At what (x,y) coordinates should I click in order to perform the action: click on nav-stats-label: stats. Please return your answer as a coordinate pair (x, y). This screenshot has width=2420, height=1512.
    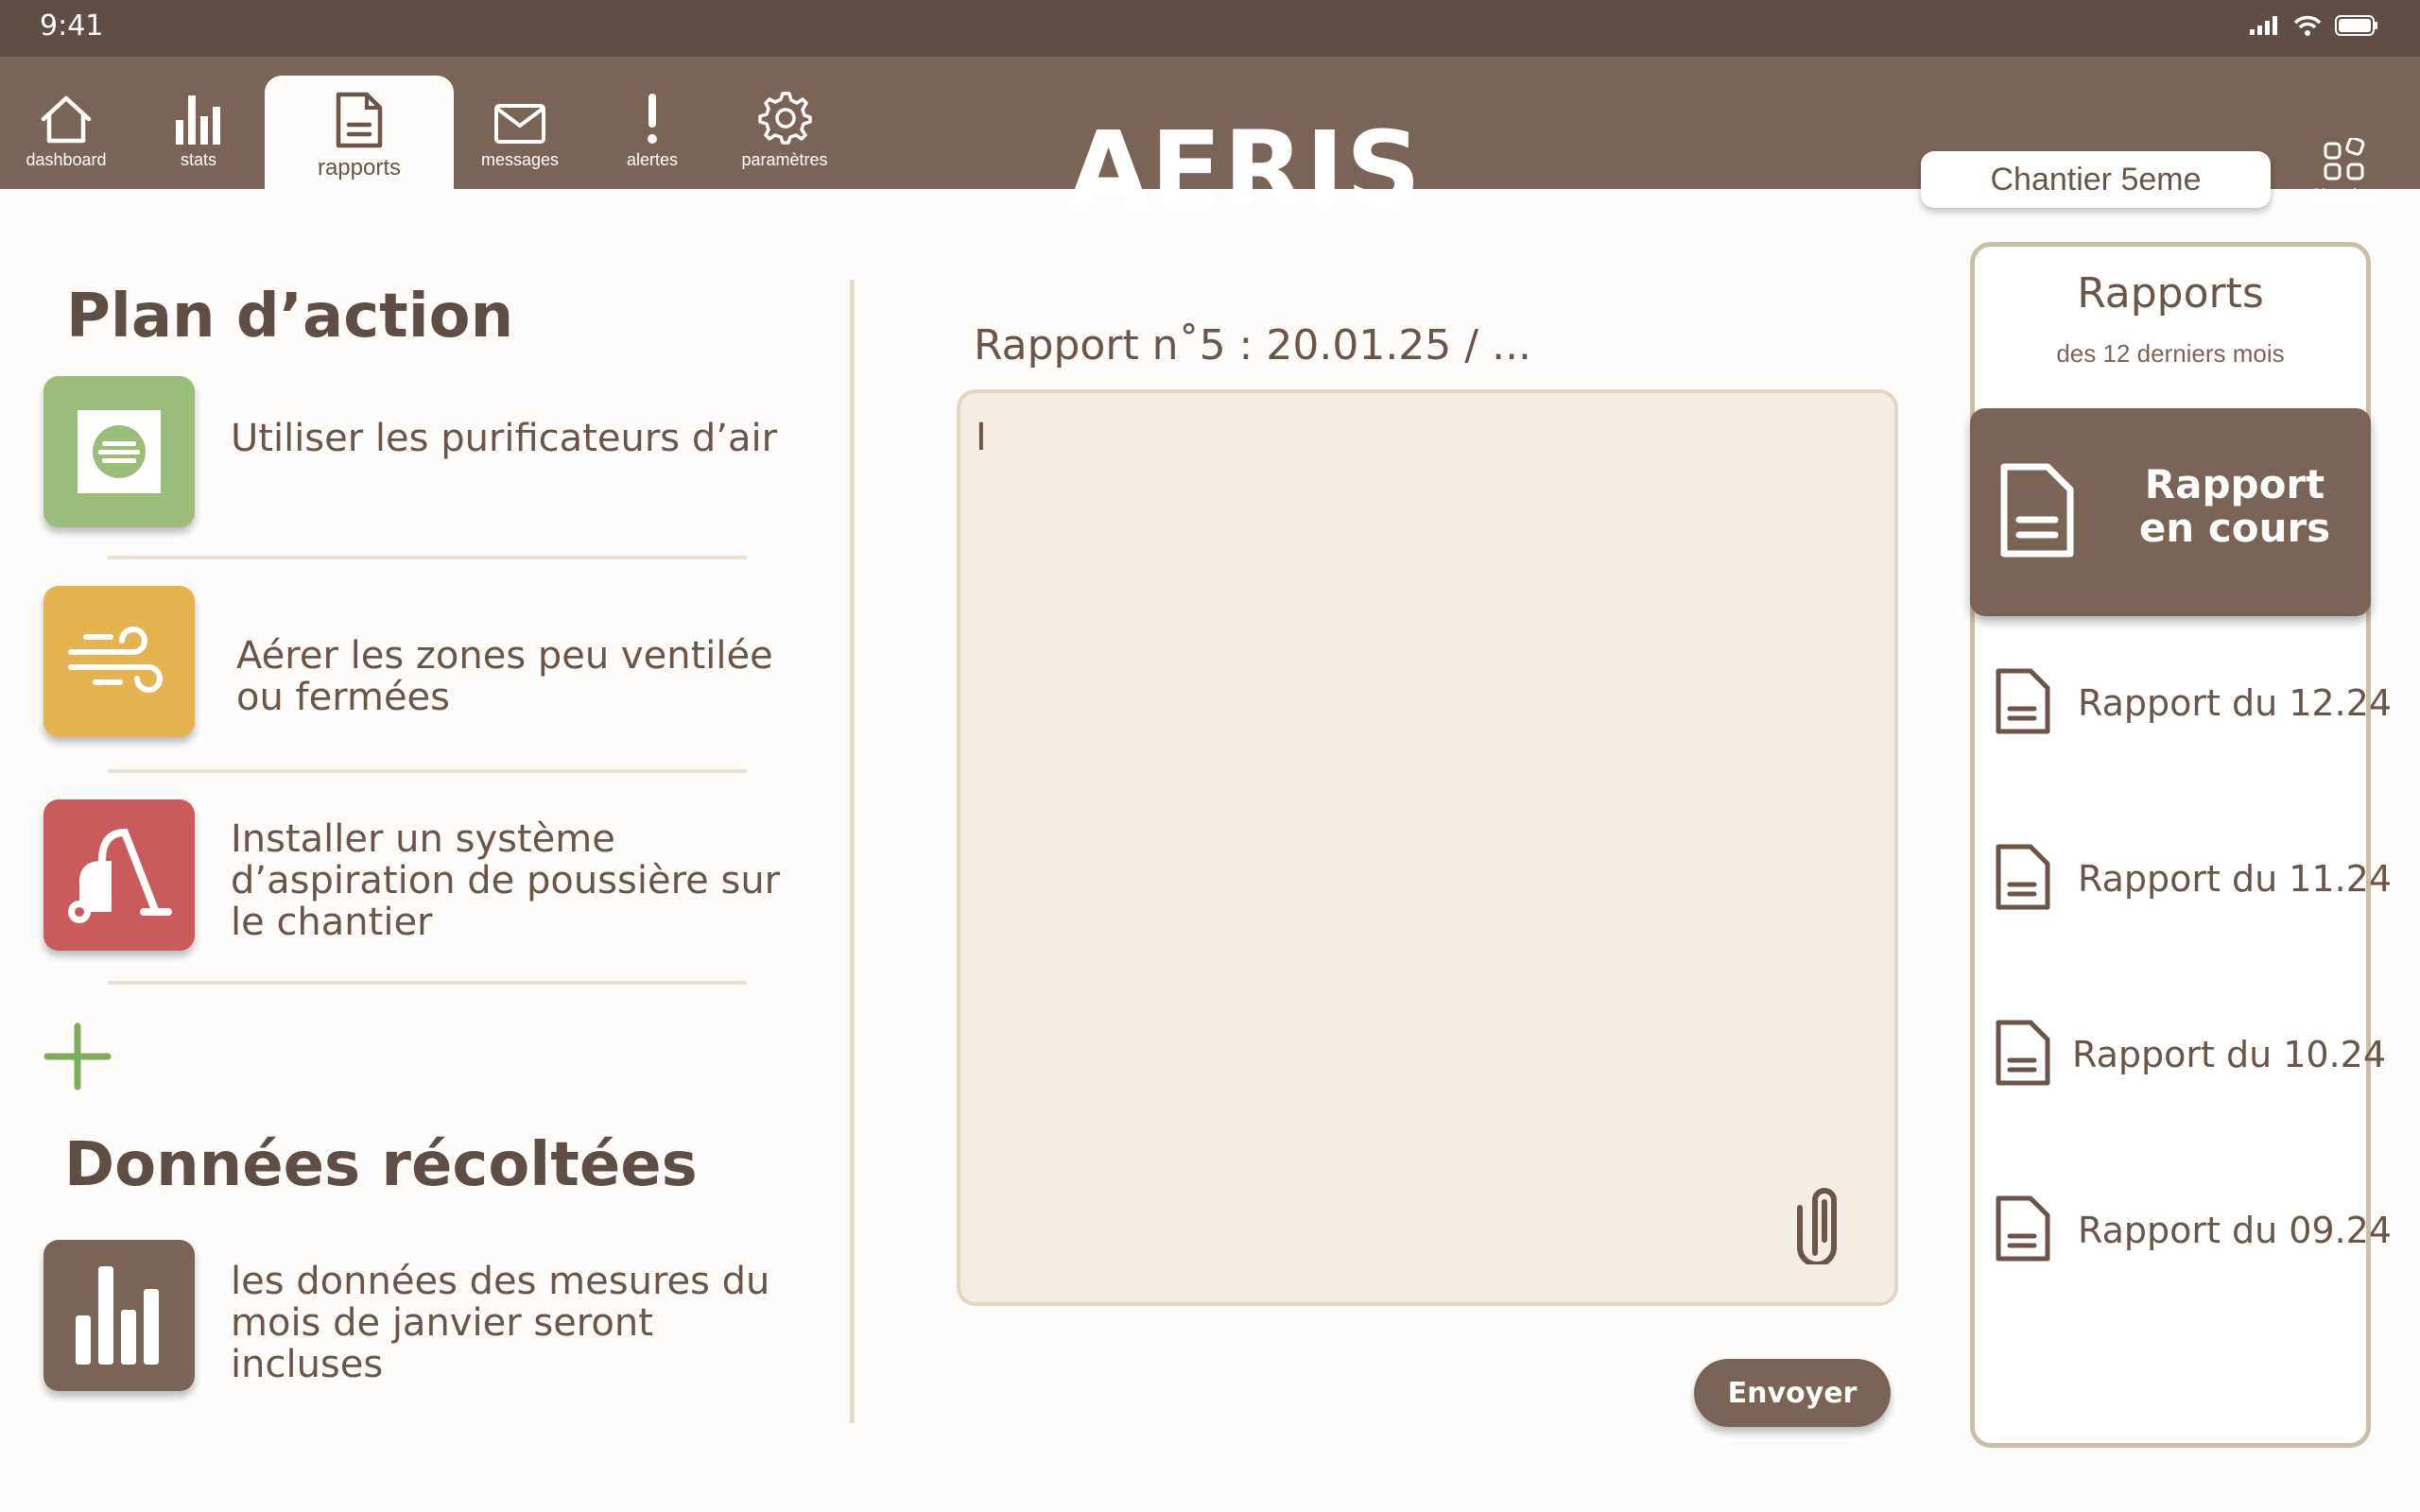
    Looking at the image, I should click on (198, 159).